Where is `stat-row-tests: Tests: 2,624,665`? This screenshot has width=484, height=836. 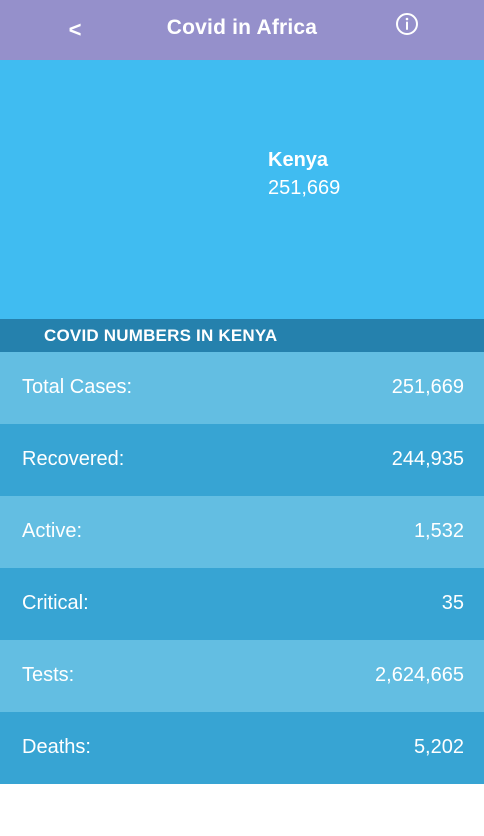
stat-row-tests: Tests: 2,624,665 is located at coordinates (242, 676).